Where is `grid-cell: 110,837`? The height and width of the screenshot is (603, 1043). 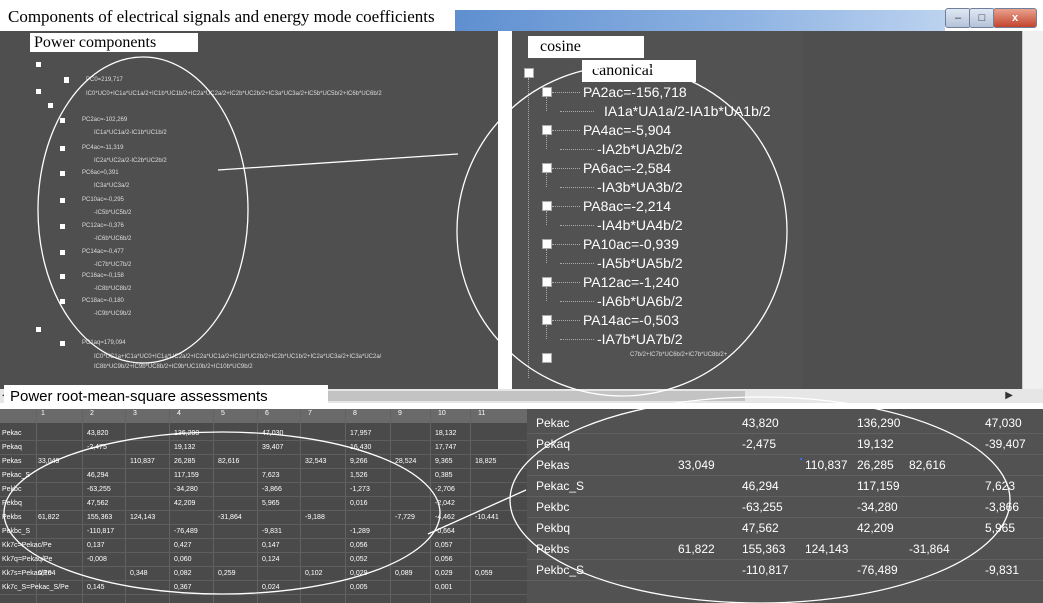
grid-cell: 110,837 is located at coordinates (142, 461).